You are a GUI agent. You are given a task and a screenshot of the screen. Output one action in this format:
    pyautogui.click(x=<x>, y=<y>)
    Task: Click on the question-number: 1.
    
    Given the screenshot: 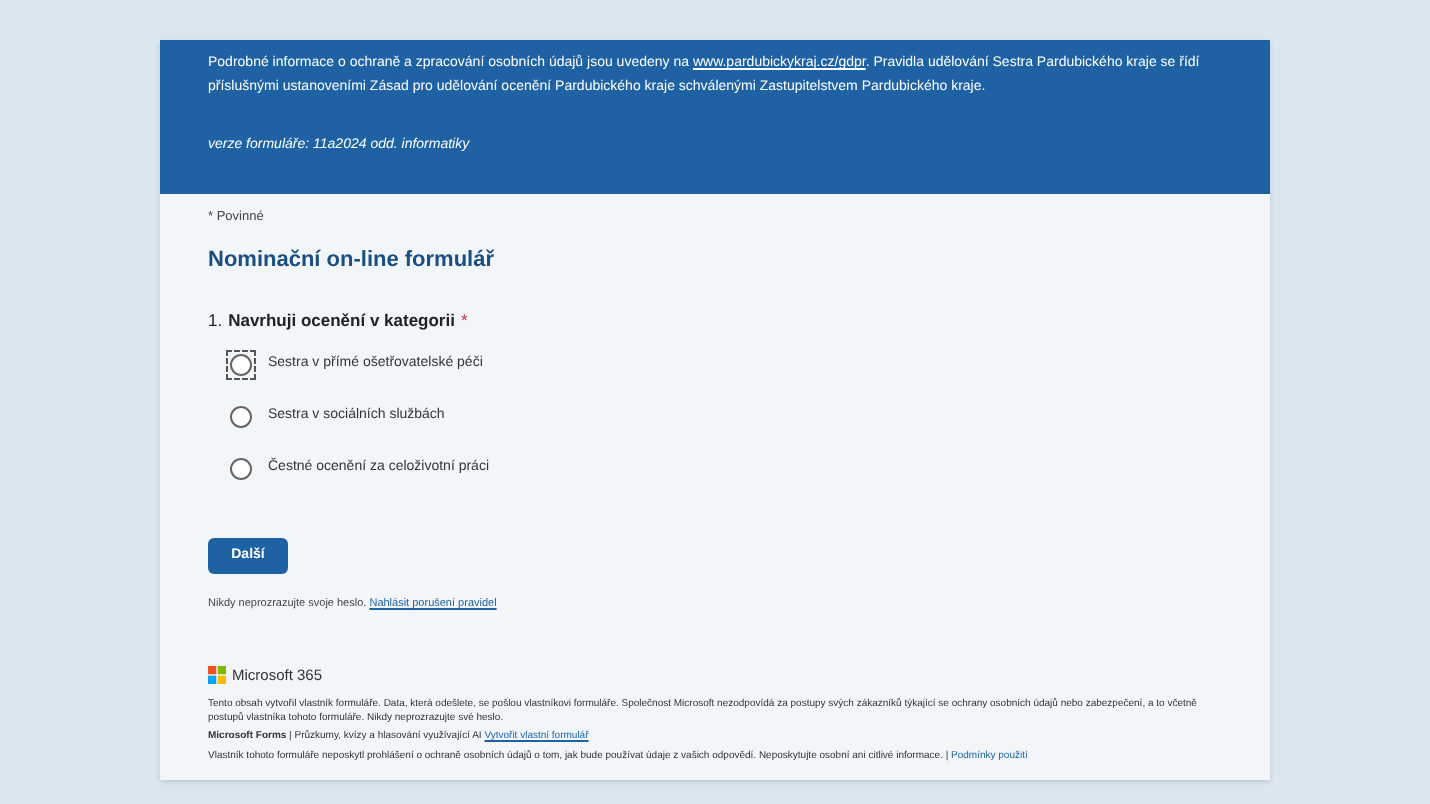 What is the action you would take?
    pyautogui.click(x=215, y=321)
    